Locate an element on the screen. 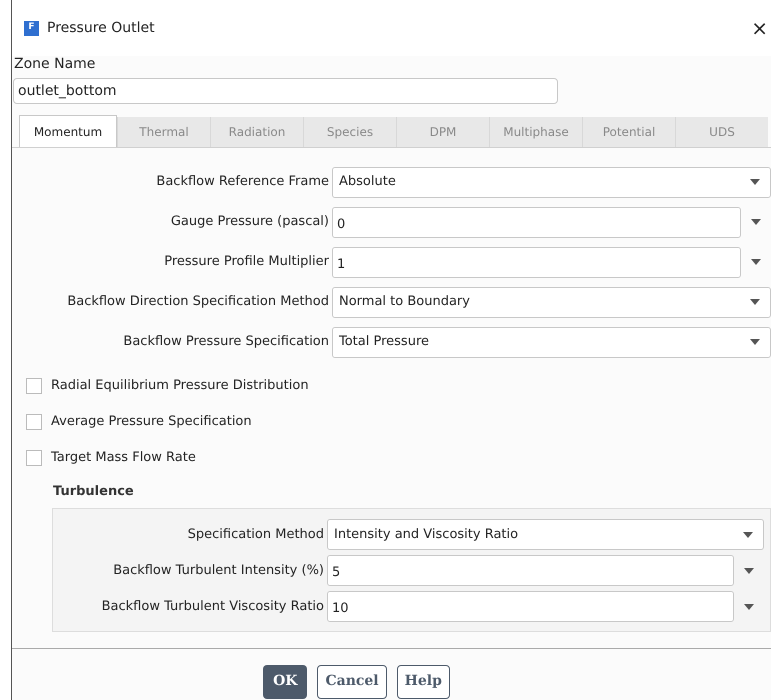 Image resolution: width=771 pixels, height=700 pixels. tab: Momentum is located at coordinates (68, 131).